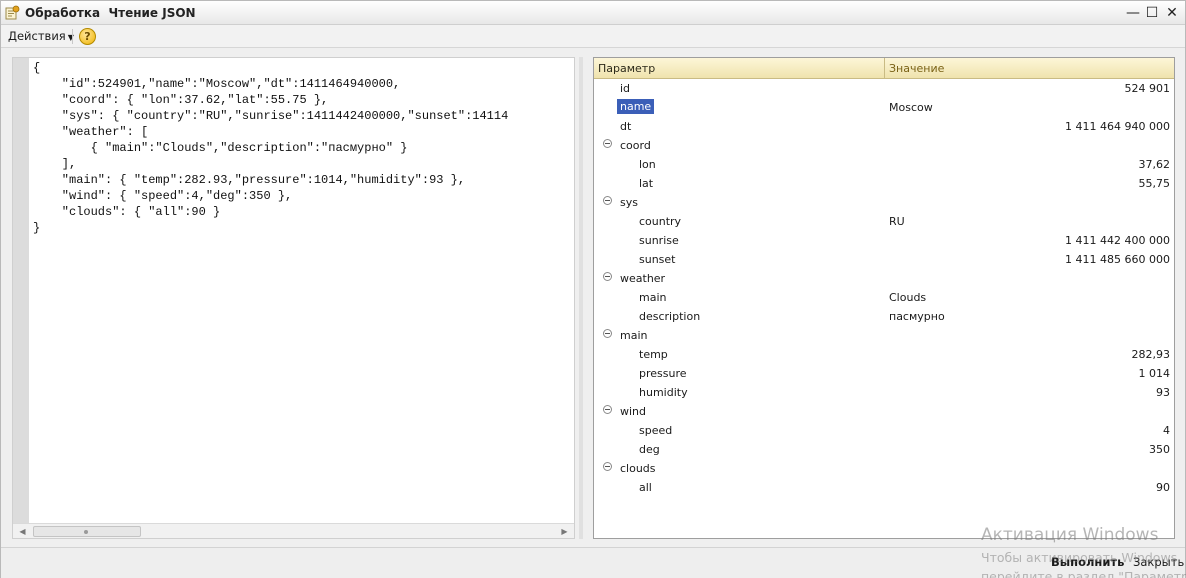 This screenshot has height=578, width=1186. Describe the element at coordinates (181, 100) in the screenshot. I see `json-line: "coord": { "lon":37.62,"lat":55.75 },` at that location.